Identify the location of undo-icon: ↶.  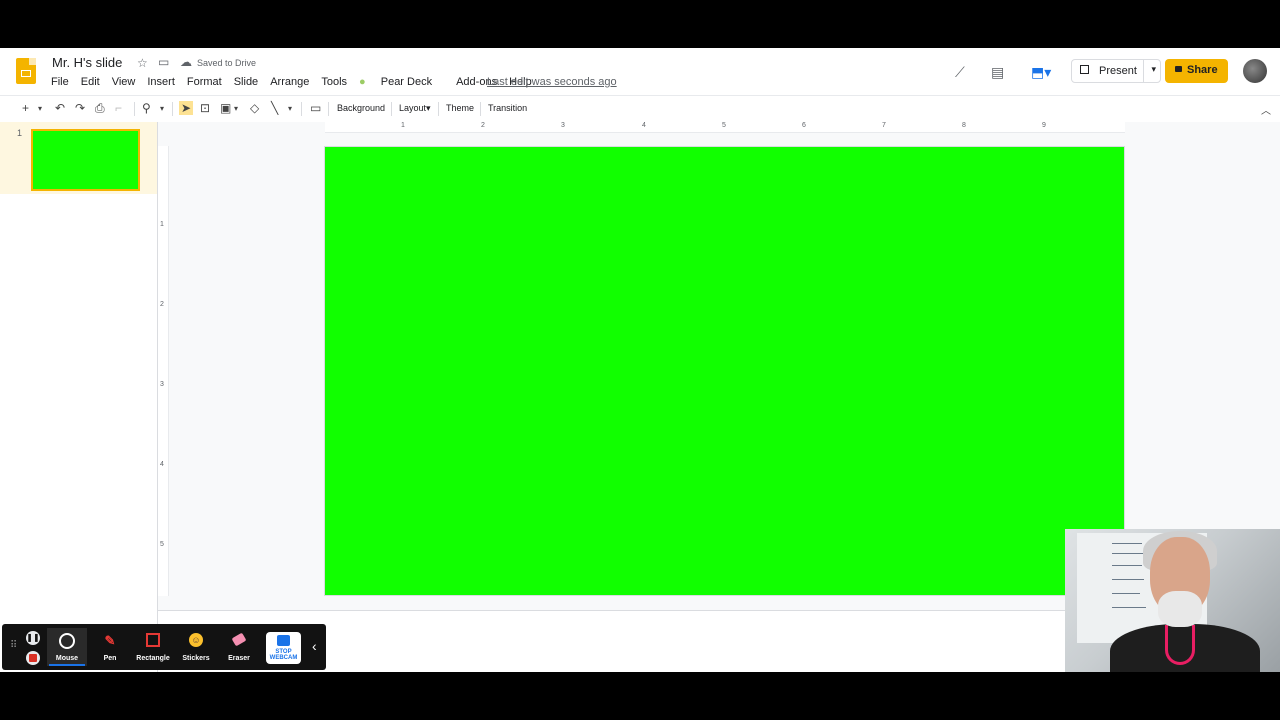
(60, 108).